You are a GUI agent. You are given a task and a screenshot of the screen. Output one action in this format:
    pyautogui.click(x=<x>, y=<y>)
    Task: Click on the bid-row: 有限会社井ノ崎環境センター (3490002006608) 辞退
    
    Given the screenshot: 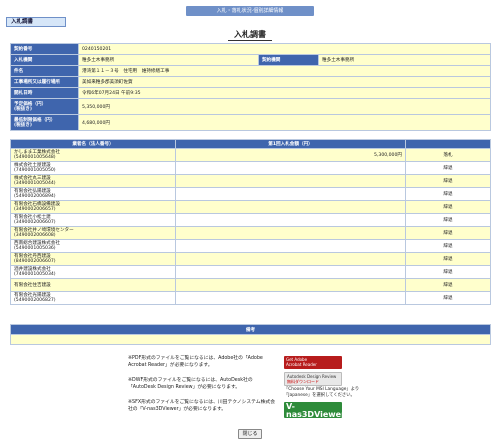 What is the action you would take?
    pyautogui.click(x=250, y=233)
    